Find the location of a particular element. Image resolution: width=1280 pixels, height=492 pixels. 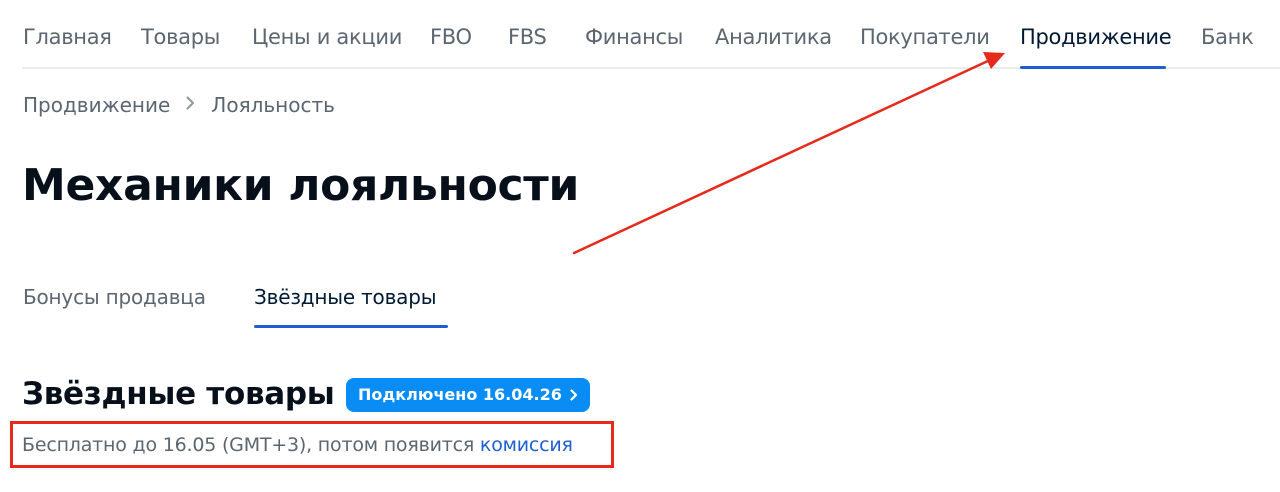

nav-item-fbs: FBS is located at coordinates (527, 37).